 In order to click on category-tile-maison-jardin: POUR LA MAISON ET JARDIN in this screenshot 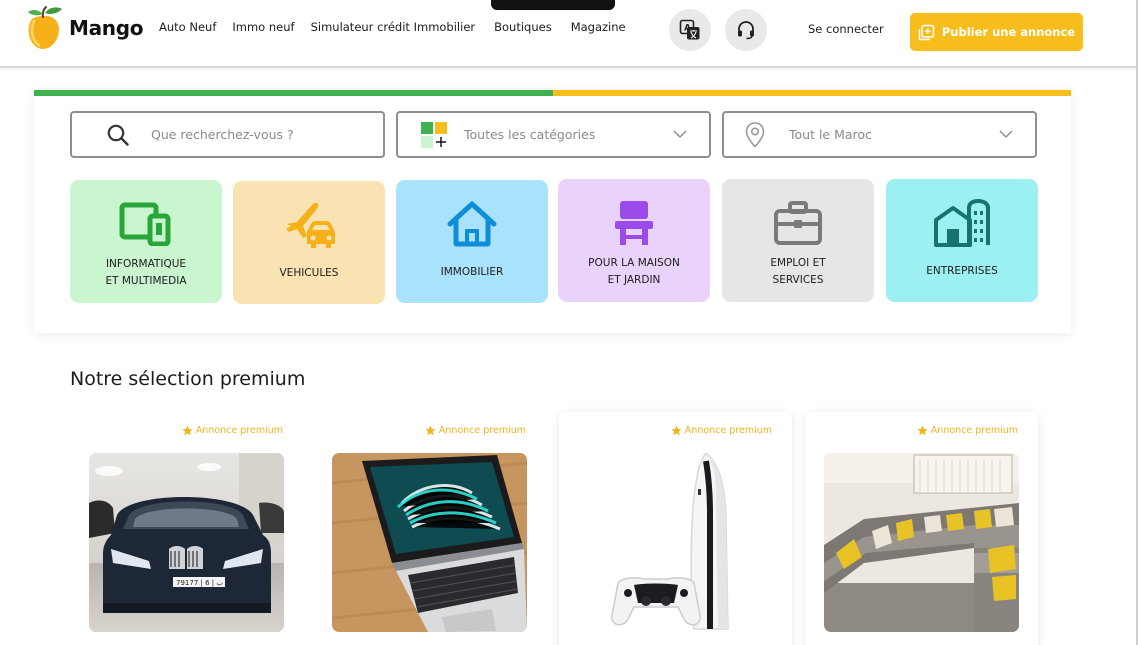, I will do `click(634, 240)`.